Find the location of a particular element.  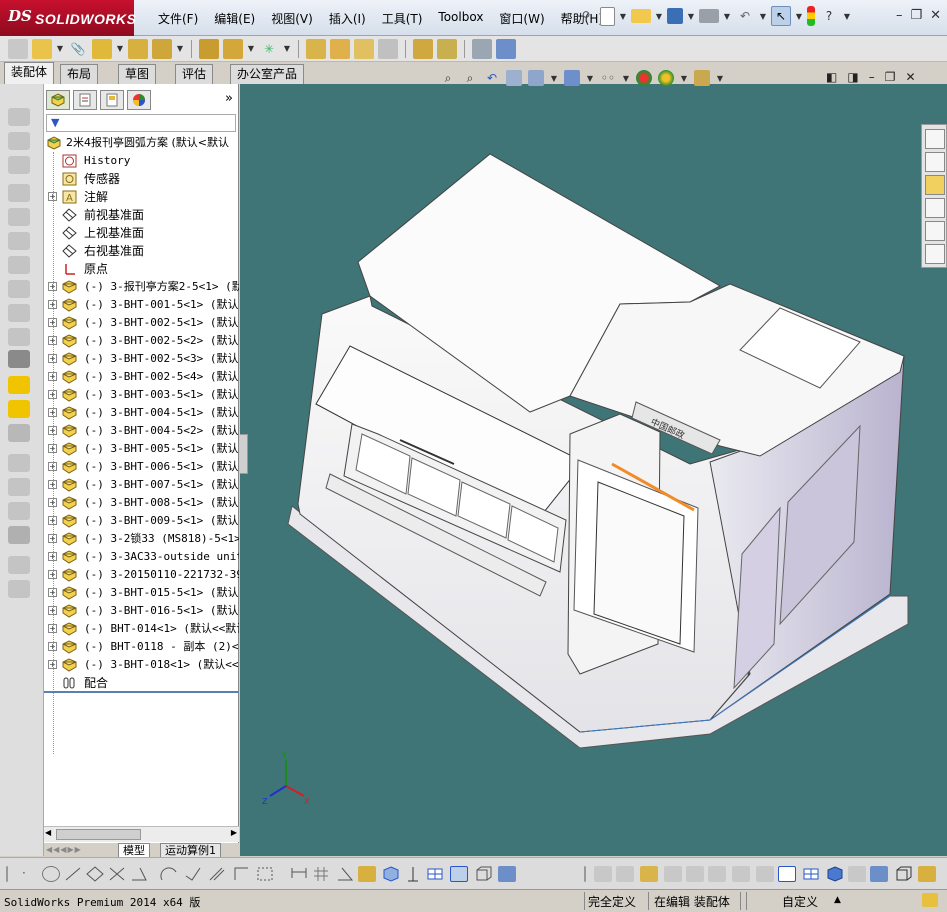

tree-item: + (-) 3-BHT-002-5<3> (默认<< is located at coordinates (141, 359).